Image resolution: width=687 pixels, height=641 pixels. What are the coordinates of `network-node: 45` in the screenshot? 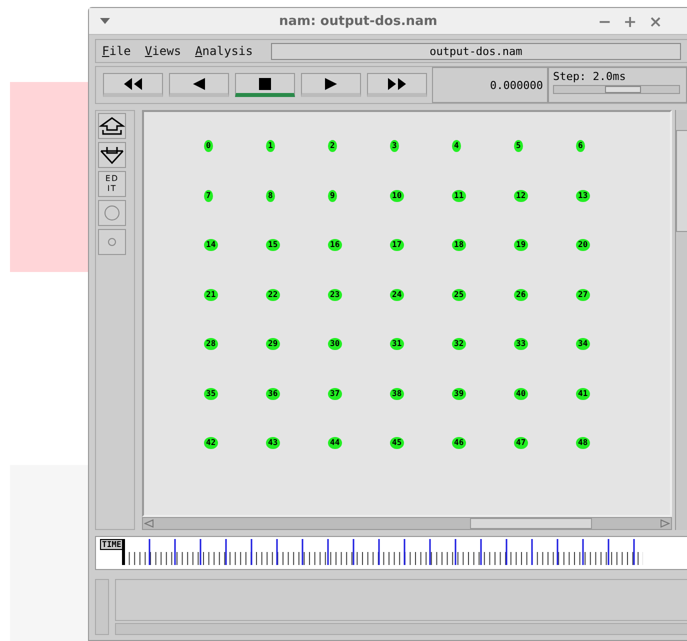 It's located at (397, 443).